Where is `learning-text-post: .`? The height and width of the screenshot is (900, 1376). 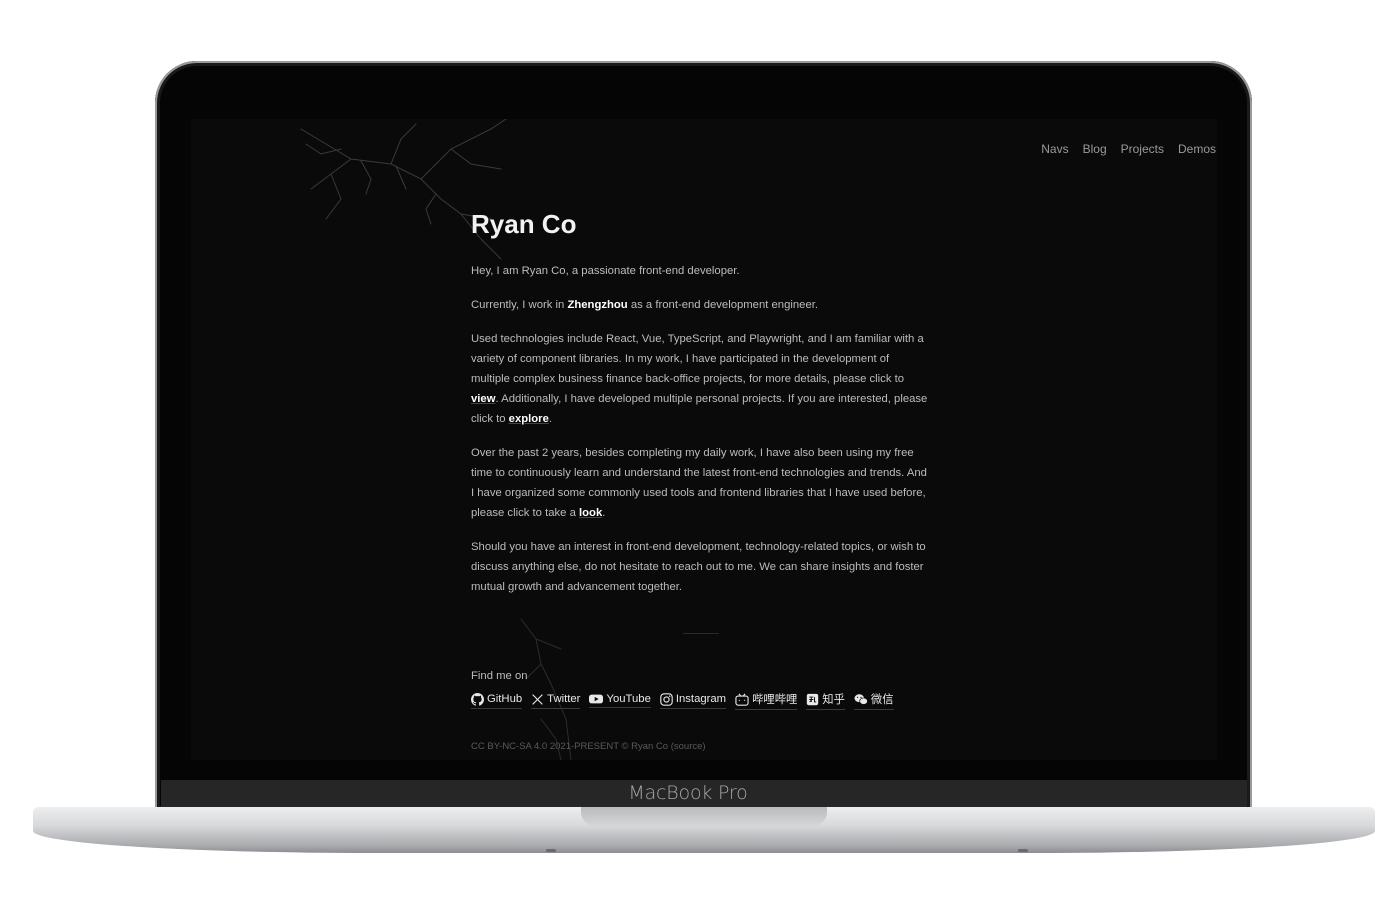
learning-text-post: . is located at coordinates (604, 513).